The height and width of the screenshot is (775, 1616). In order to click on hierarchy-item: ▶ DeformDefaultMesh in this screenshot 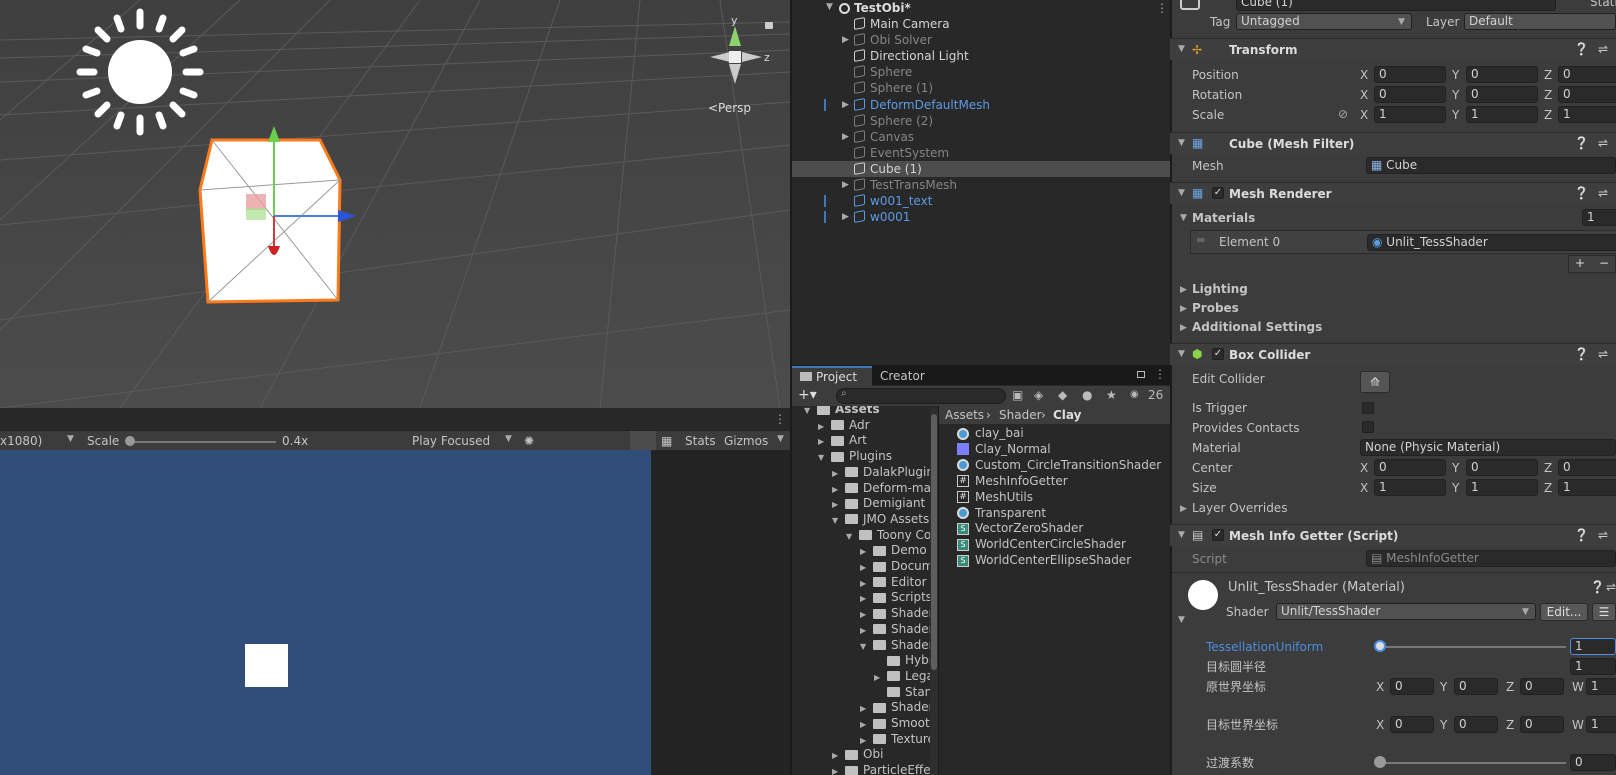, I will do `click(981, 105)`.